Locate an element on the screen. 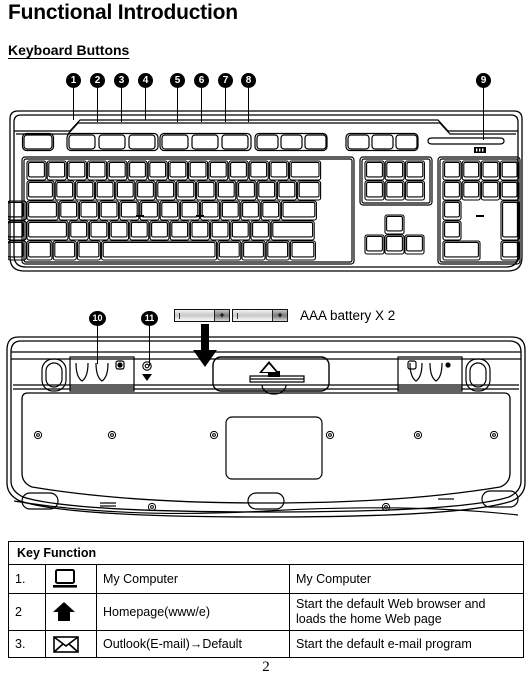 This screenshot has height=681, width=532. callout-badge-2: 2 is located at coordinates (97, 80).